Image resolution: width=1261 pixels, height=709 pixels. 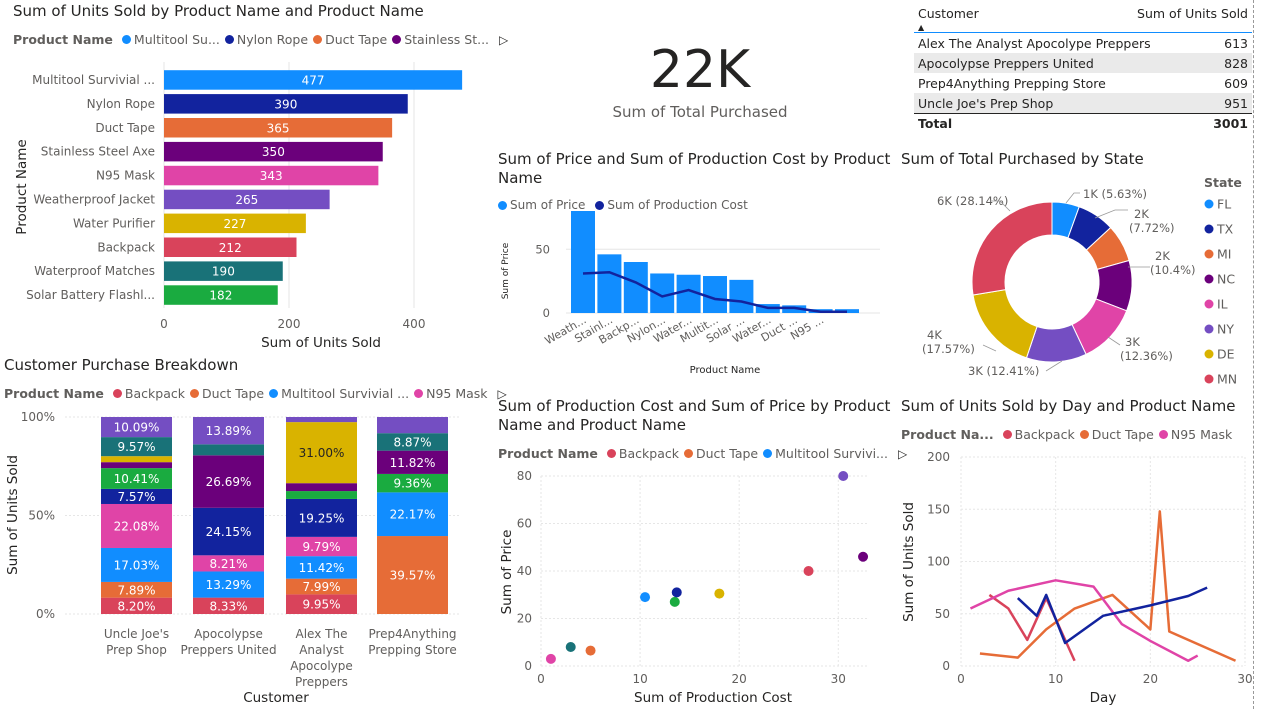 I want to click on x-tick-label: 10, so click(x=1055, y=679).